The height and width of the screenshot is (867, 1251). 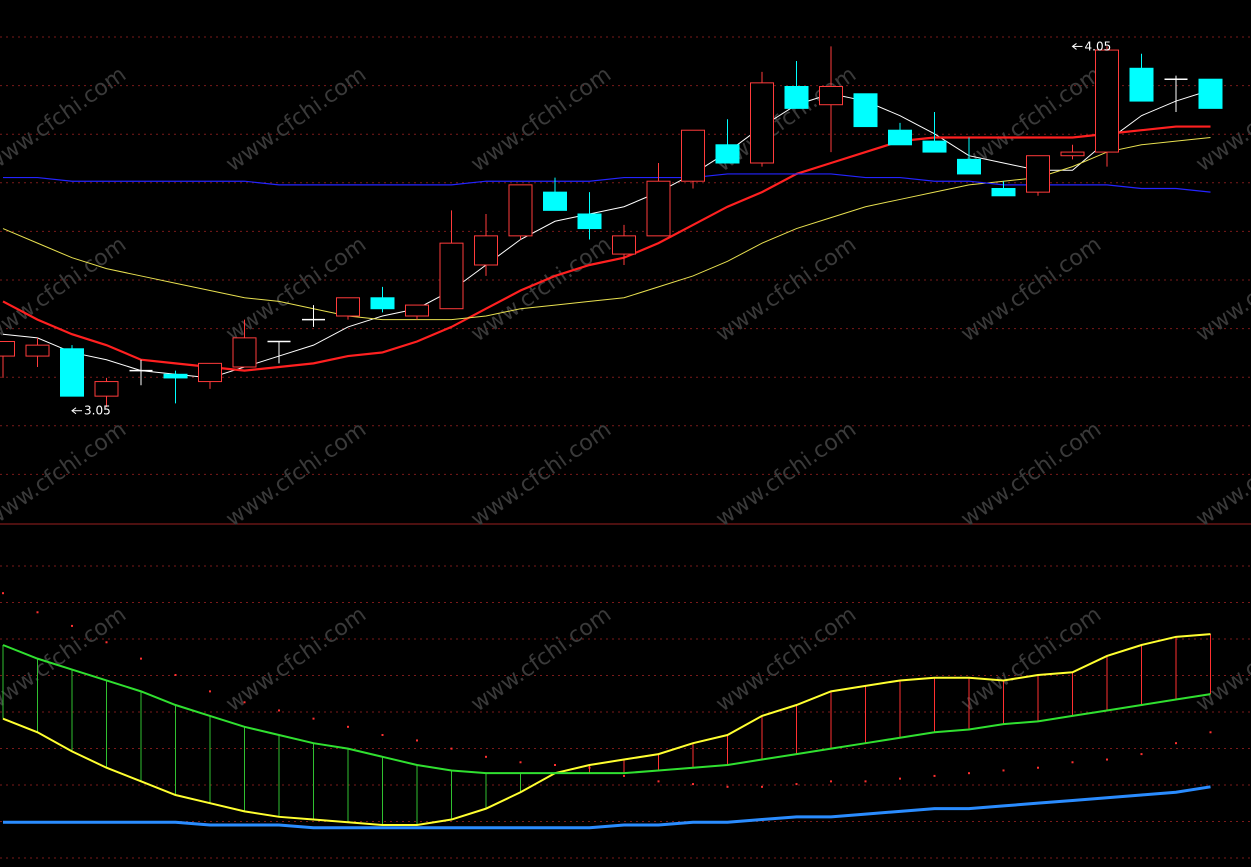 What do you see at coordinates (97, 411) in the screenshot?
I see `marker-label: 3.05` at bounding box center [97, 411].